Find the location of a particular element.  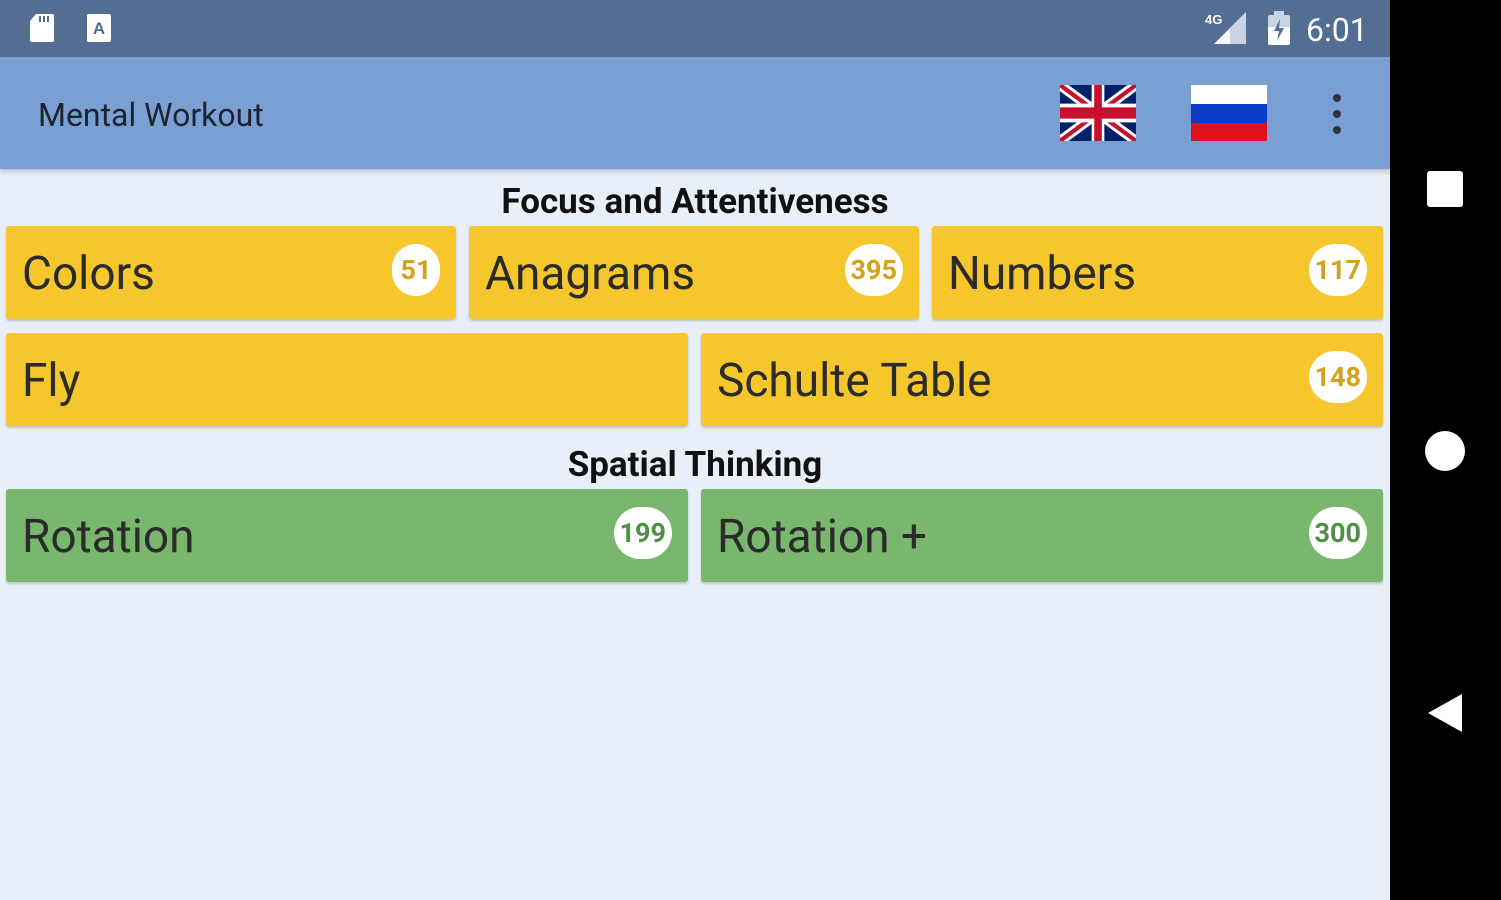

tile-fly: Fly is located at coordinates (347, 379).